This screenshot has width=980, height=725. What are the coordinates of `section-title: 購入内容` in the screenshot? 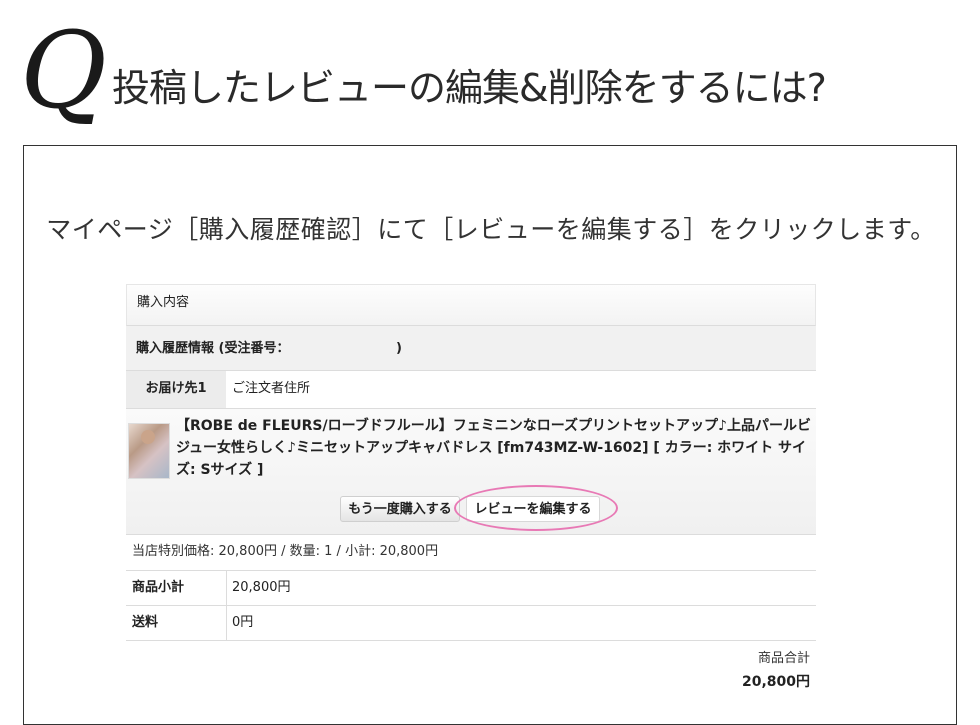 It's located at (471, 305).